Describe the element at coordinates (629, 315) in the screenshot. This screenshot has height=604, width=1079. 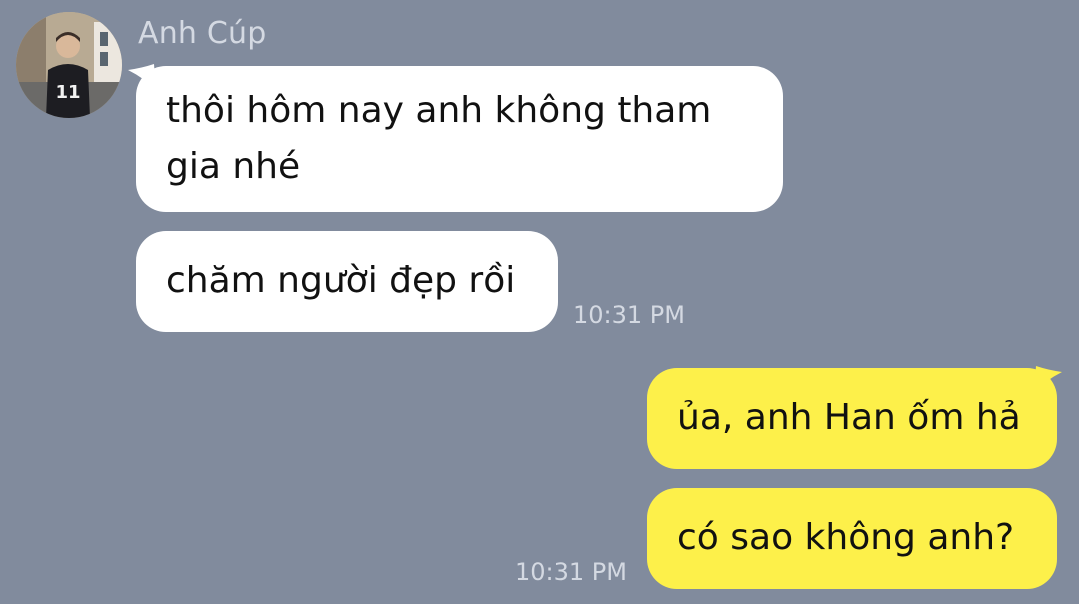
I see `incoming-timestamp: 10:31 PM` at that location.